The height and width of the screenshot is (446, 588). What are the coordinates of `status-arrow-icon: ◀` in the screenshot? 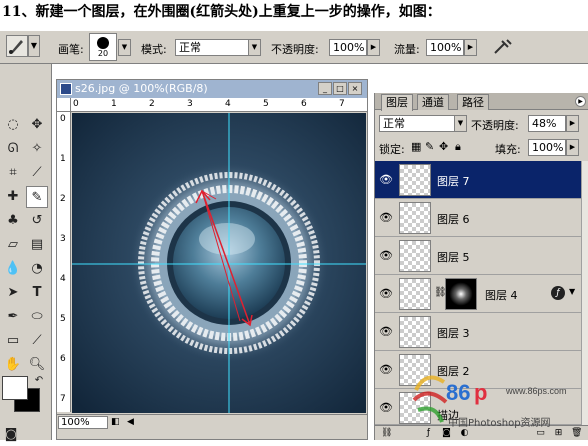 It's located at (130, 422).